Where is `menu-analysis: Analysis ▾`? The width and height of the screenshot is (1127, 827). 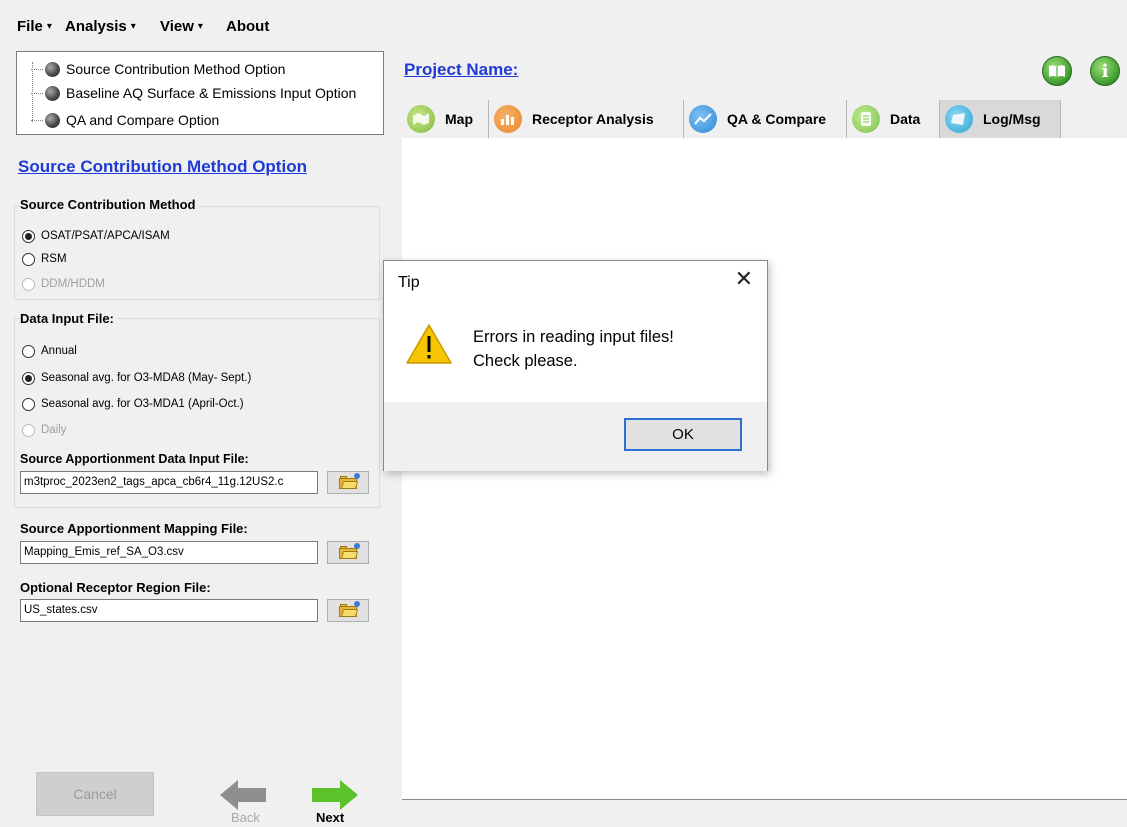
menu-analysis: Analysis ▾ is located at coordinates (100, 26).